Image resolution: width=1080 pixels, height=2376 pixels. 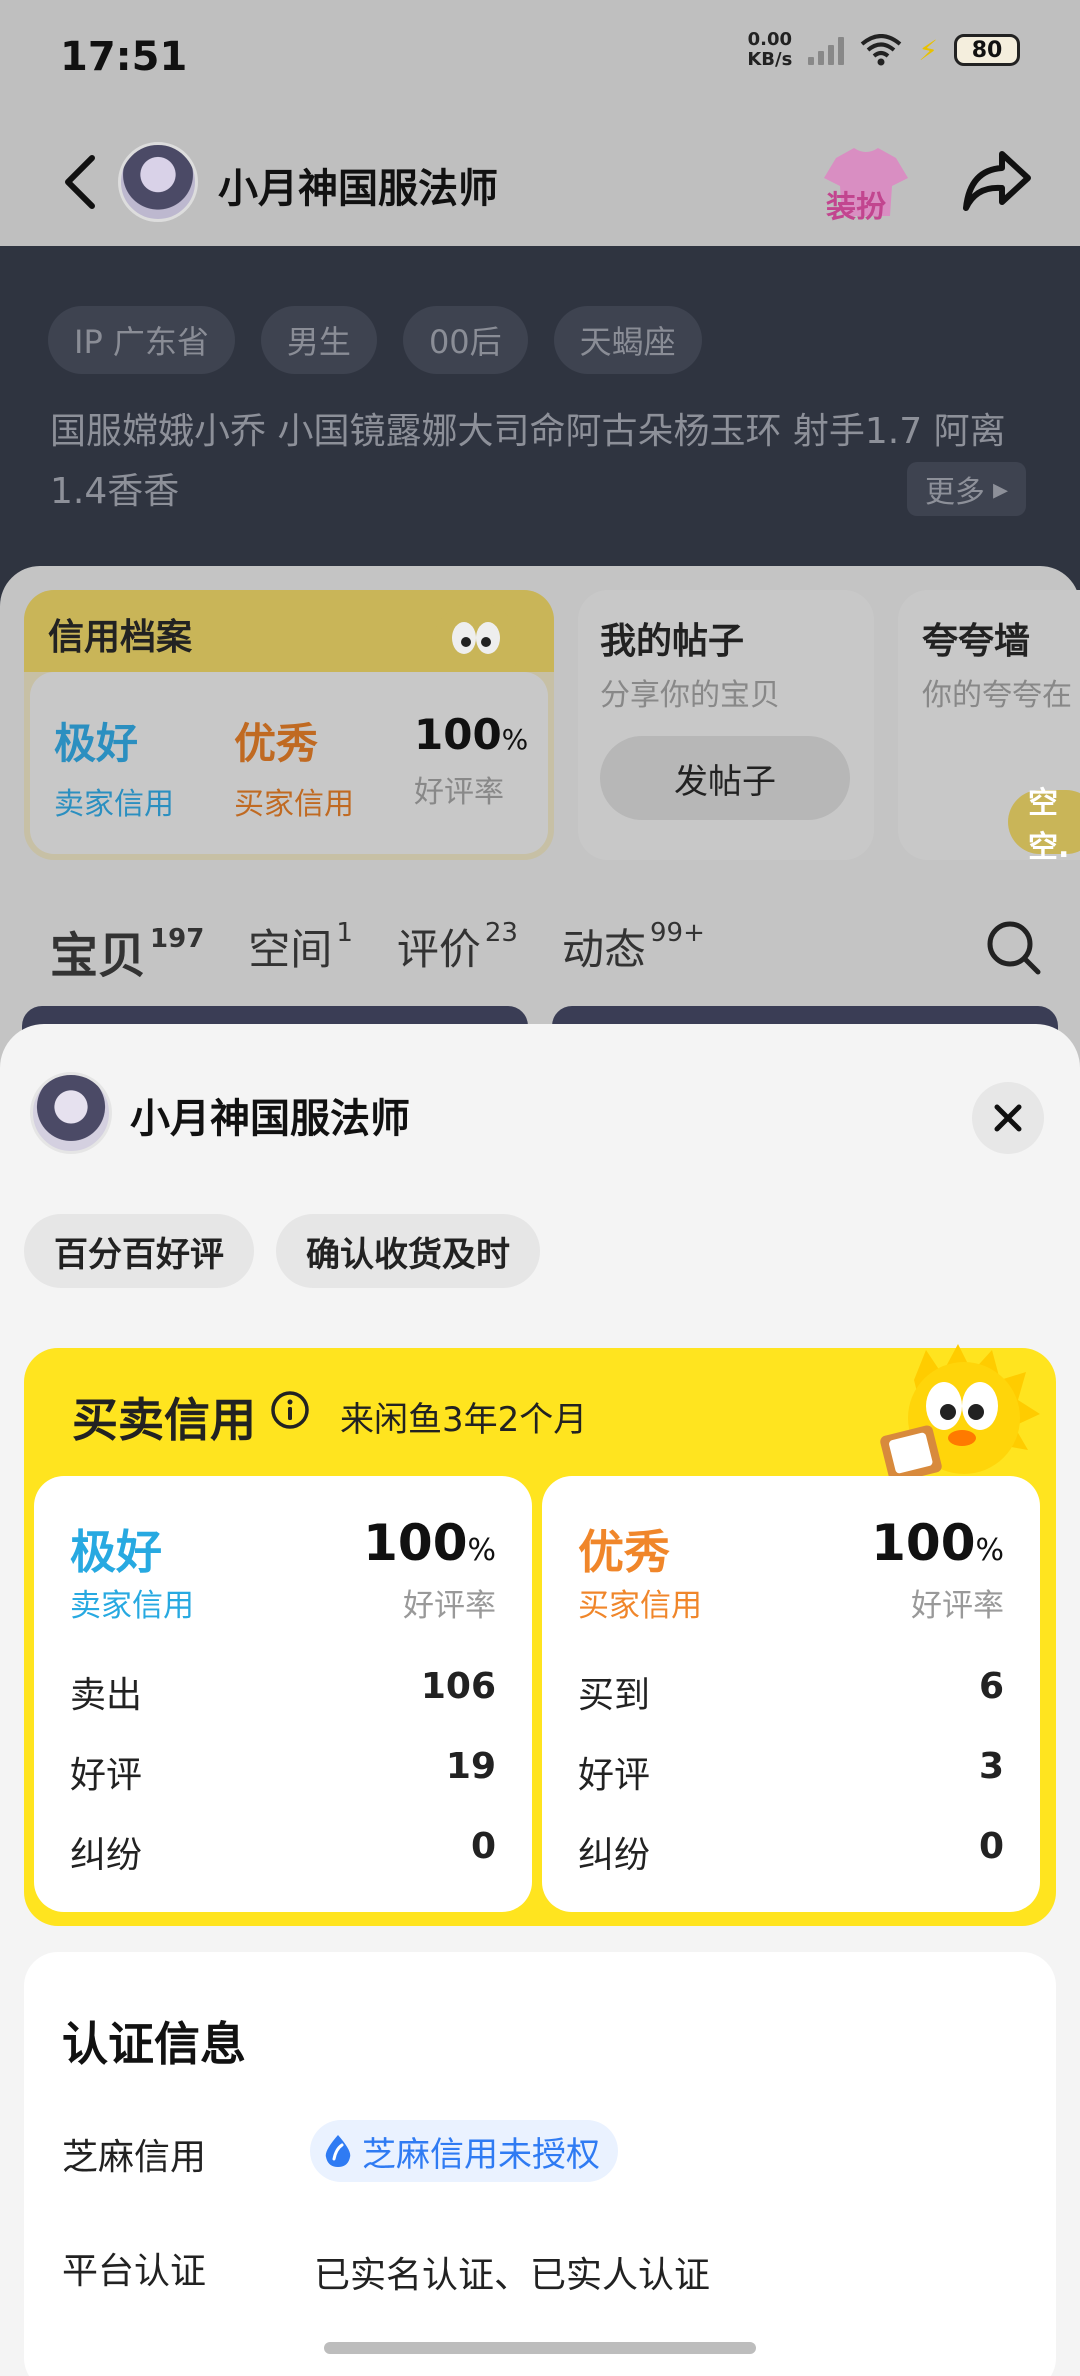 I want to click on buyer-stat-dispute: 纠纷 0, so click(x=791, y=1851).